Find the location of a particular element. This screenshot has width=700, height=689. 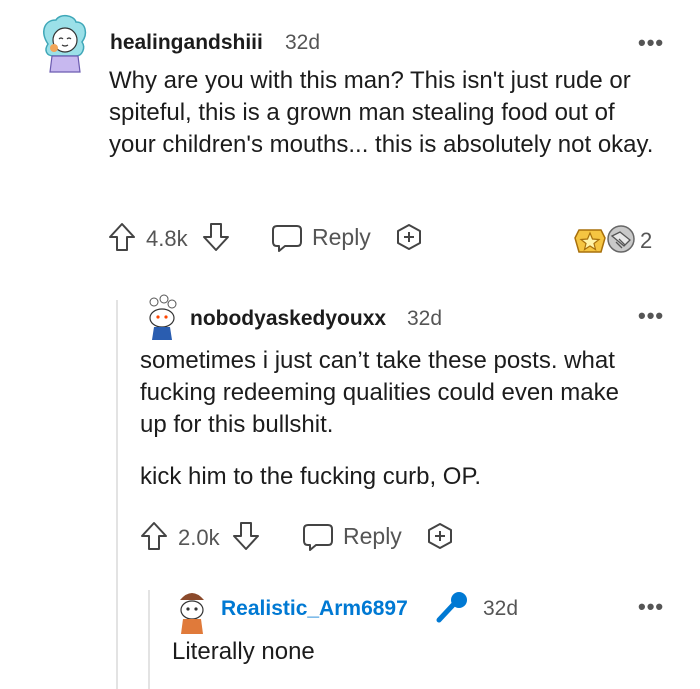

microphone-icon is located at coordinates (452, 607).